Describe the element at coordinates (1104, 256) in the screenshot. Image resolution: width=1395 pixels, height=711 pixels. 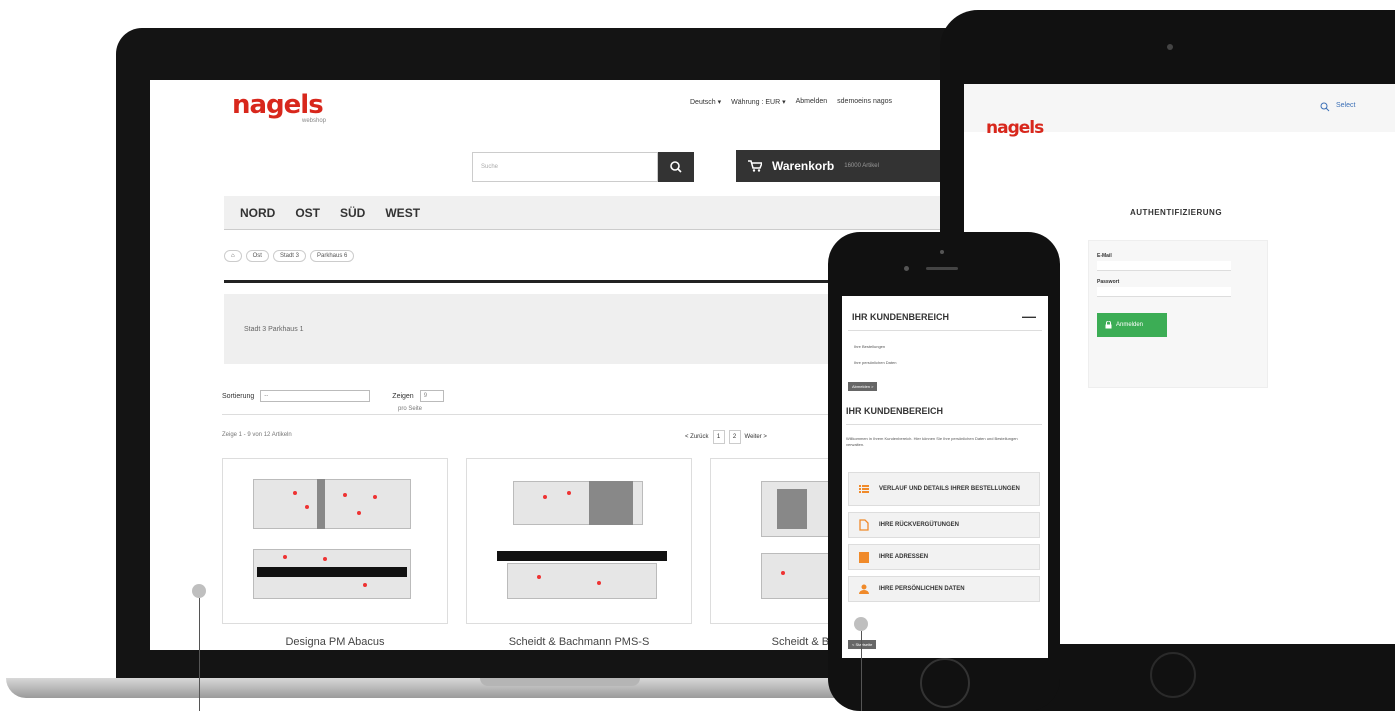
I see `email-label: E-Mail` at that location.